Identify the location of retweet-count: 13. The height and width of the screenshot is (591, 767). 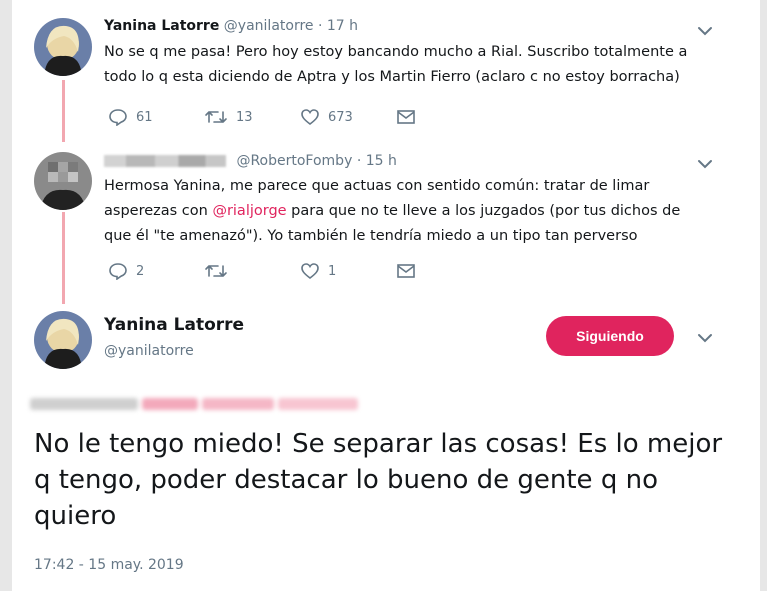
(244, 117).